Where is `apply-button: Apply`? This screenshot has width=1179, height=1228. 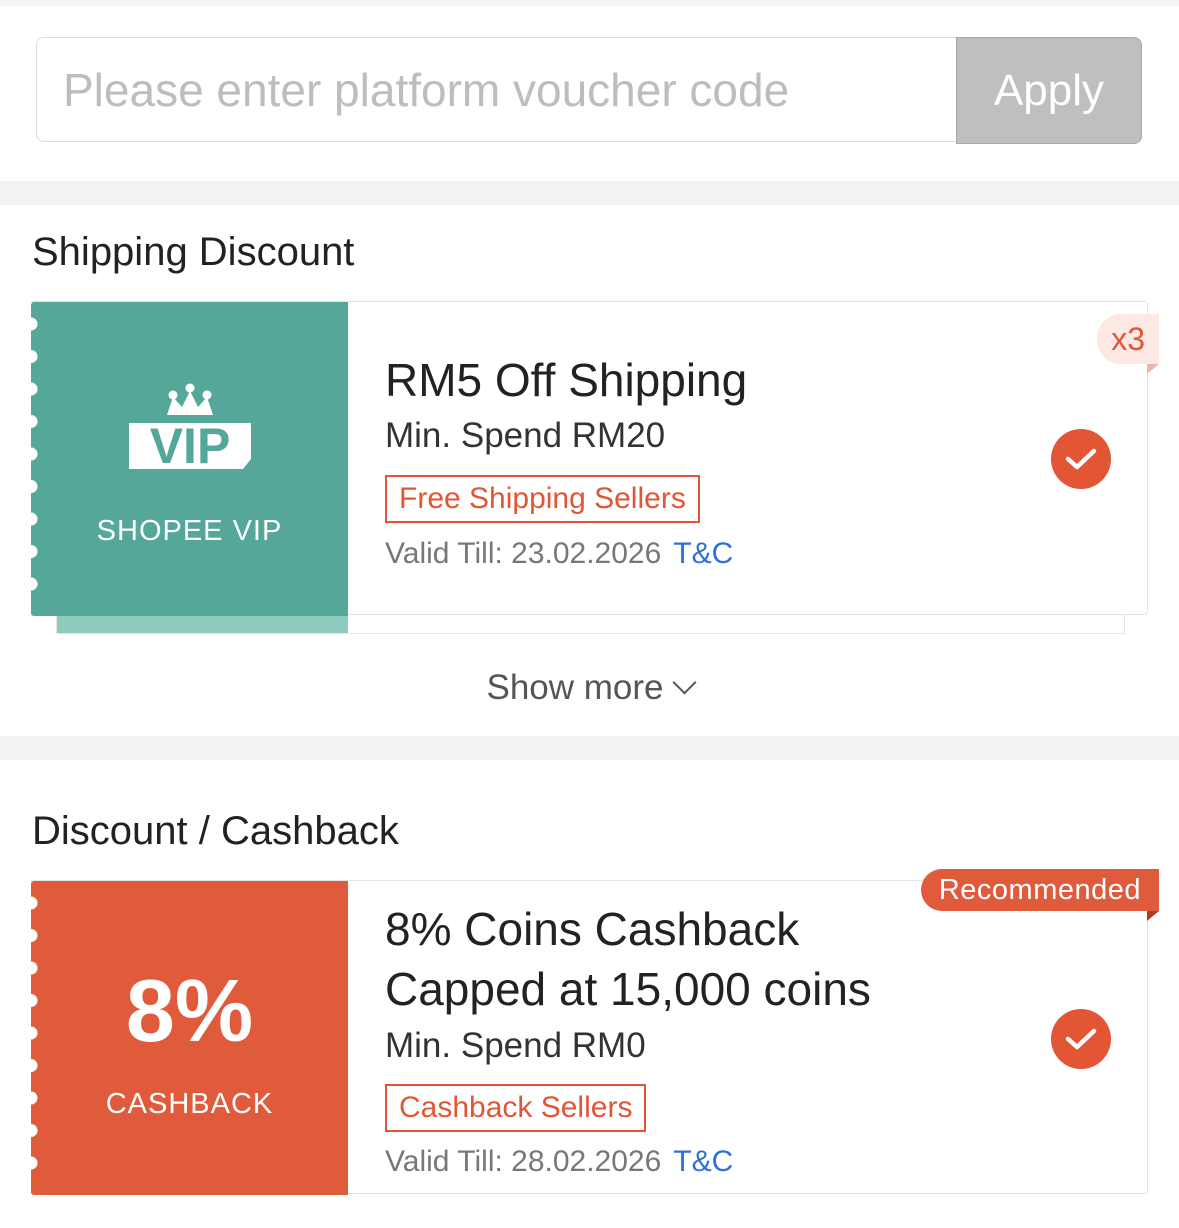
apply-button: Apply is located at coordinates (1049, 90).